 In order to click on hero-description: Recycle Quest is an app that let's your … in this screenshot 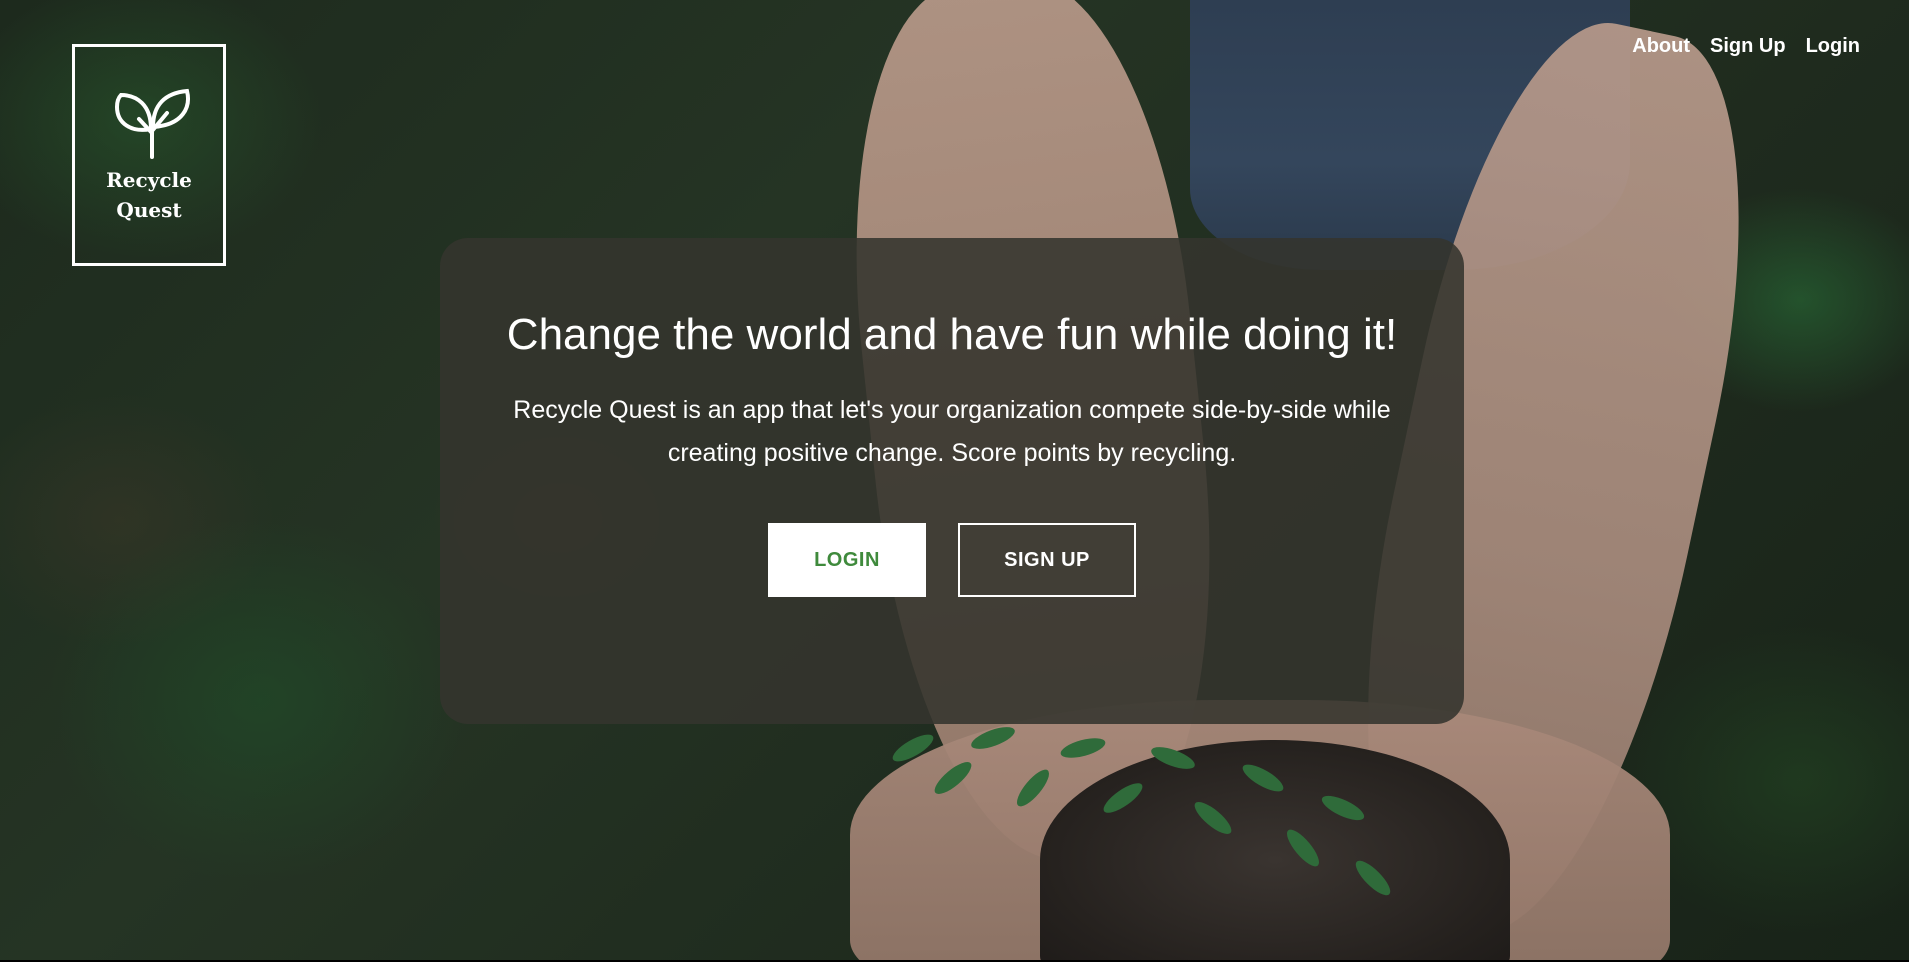, I will do `click(952, 431)`.